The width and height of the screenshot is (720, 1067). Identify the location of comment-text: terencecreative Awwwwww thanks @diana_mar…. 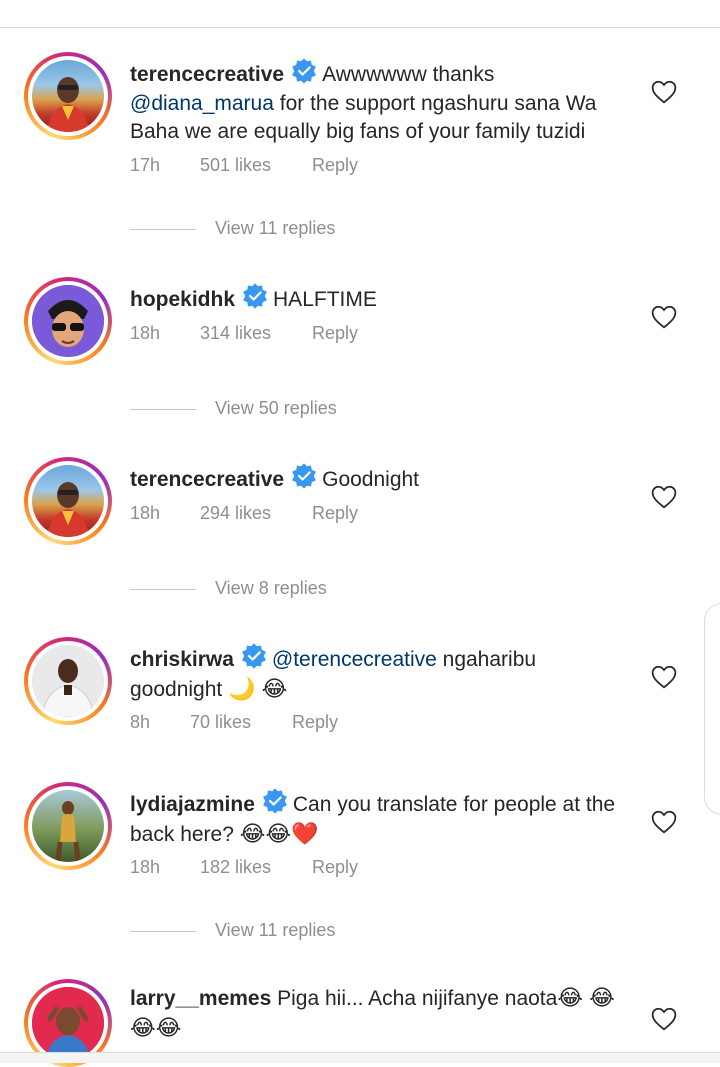
(380, 102).